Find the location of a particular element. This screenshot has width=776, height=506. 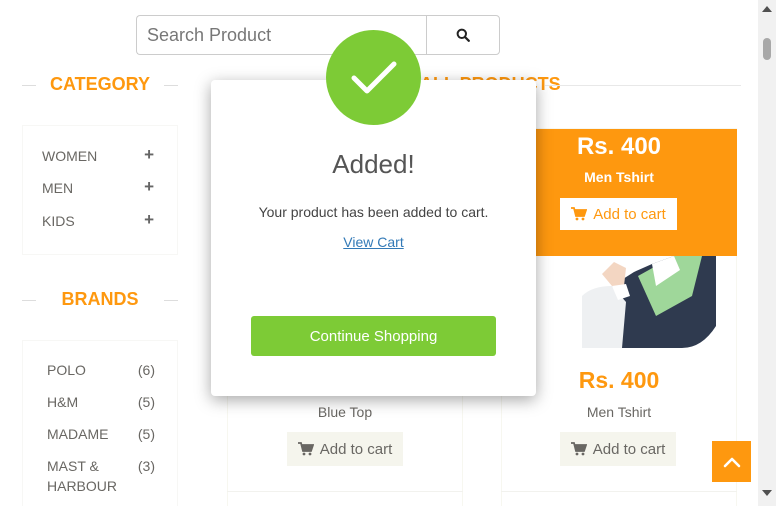

brand-count: (3) is located at coordinates (146, 466).